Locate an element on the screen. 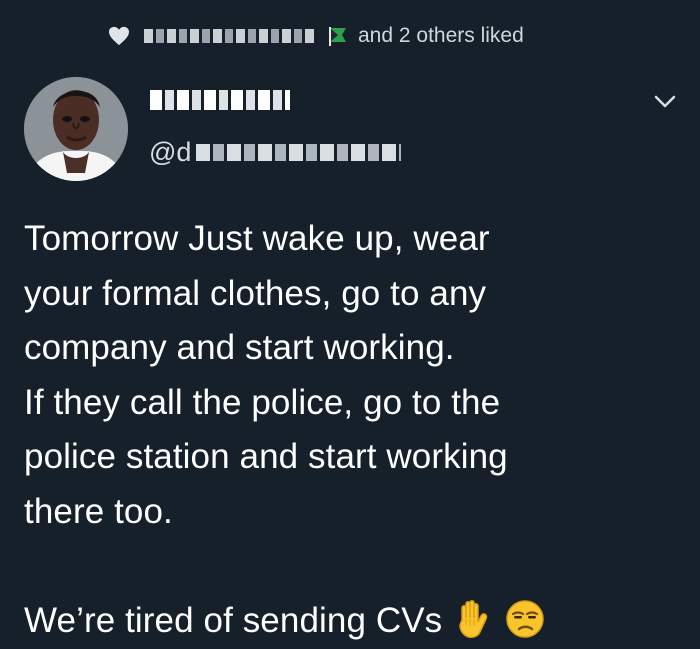  liked-text: and 2 others liked is located at coordinates (441, 35).